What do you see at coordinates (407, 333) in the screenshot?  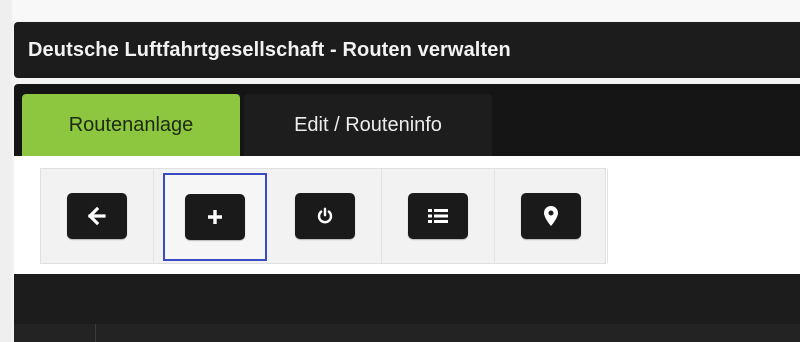 I see `table-header-row` at bounding box center [407, 333].